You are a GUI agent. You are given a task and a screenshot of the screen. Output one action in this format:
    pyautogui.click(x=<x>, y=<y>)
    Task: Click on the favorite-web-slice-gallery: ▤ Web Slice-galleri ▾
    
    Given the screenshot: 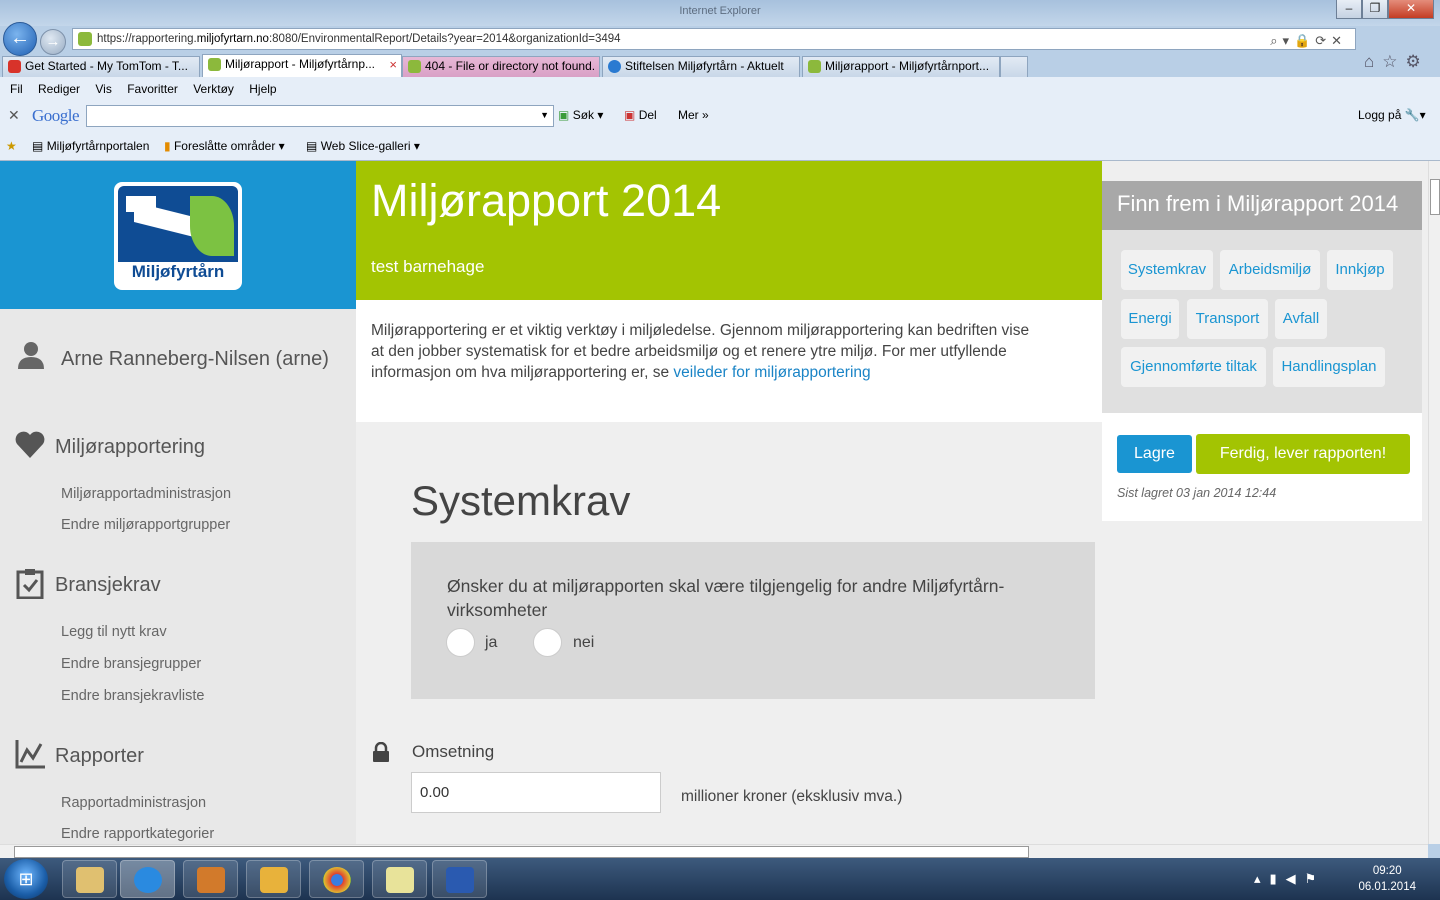 What is the action you would take?
    pyautogui.click(x=363, y=146)
    